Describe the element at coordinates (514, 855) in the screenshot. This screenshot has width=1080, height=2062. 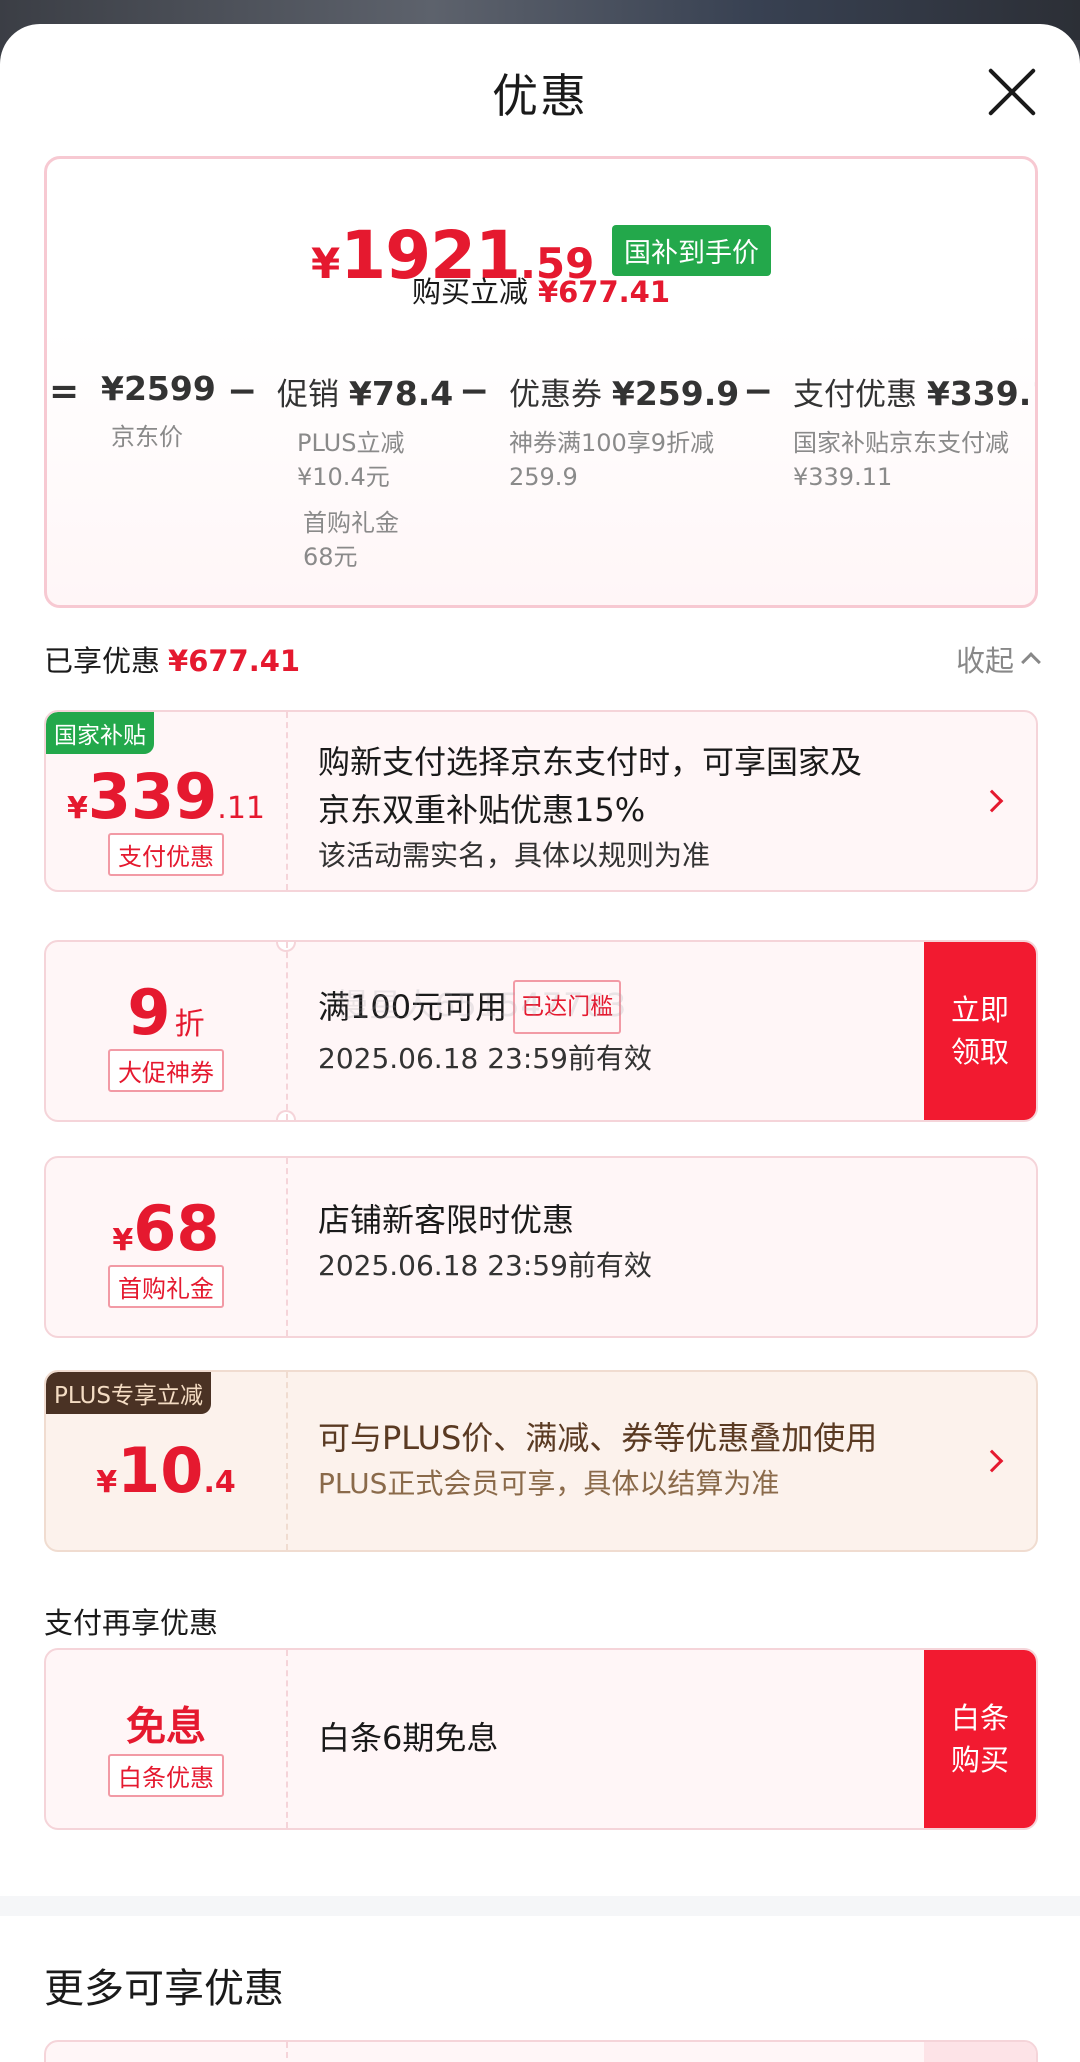
I see `card-subtitle: 该活动需实名，具体以规则为准` at that location.